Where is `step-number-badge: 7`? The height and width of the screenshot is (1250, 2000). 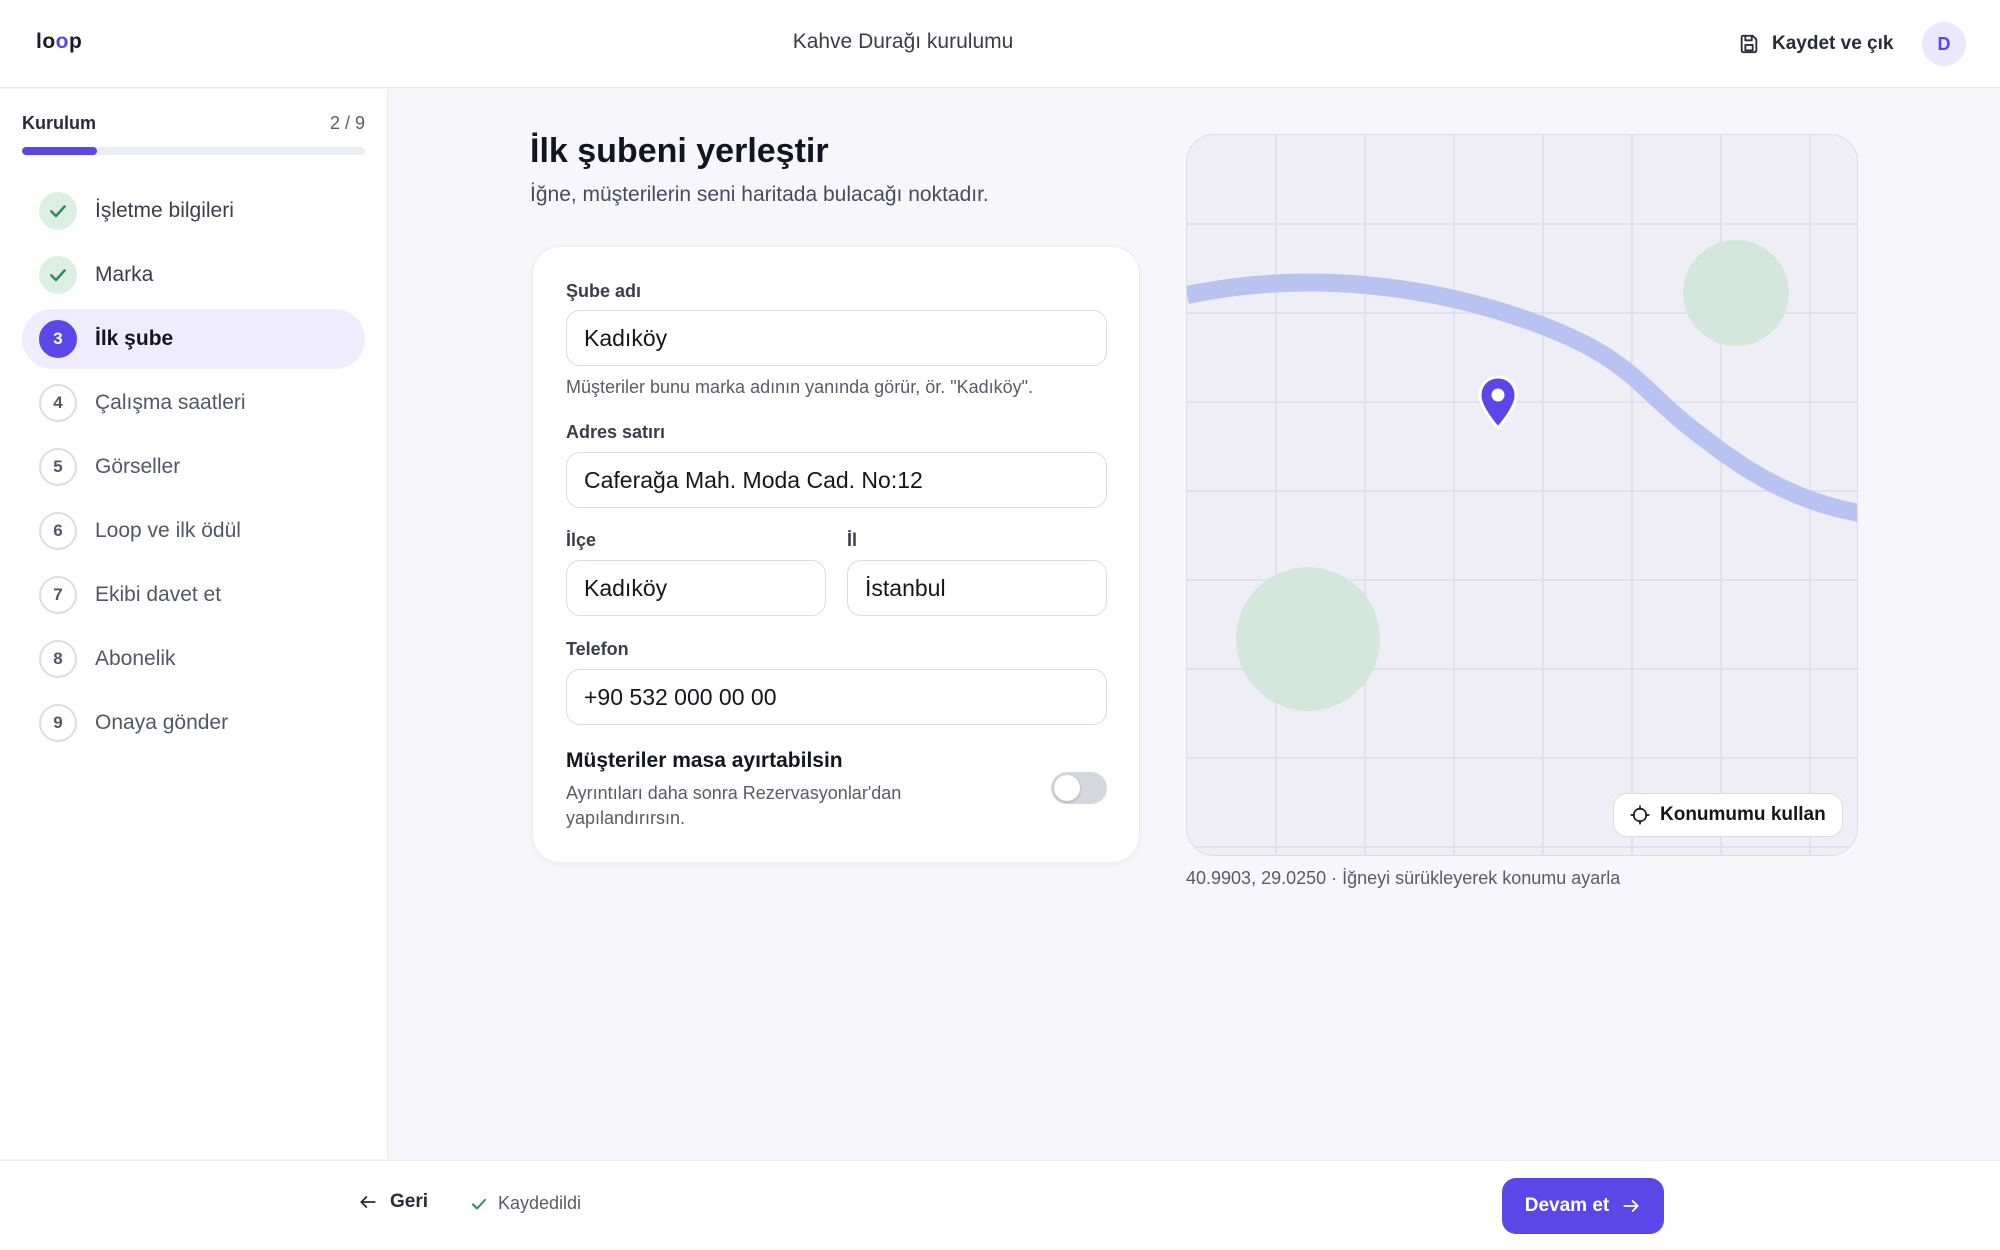
step-number-badge: 7 is located at coordinates (58, 595).